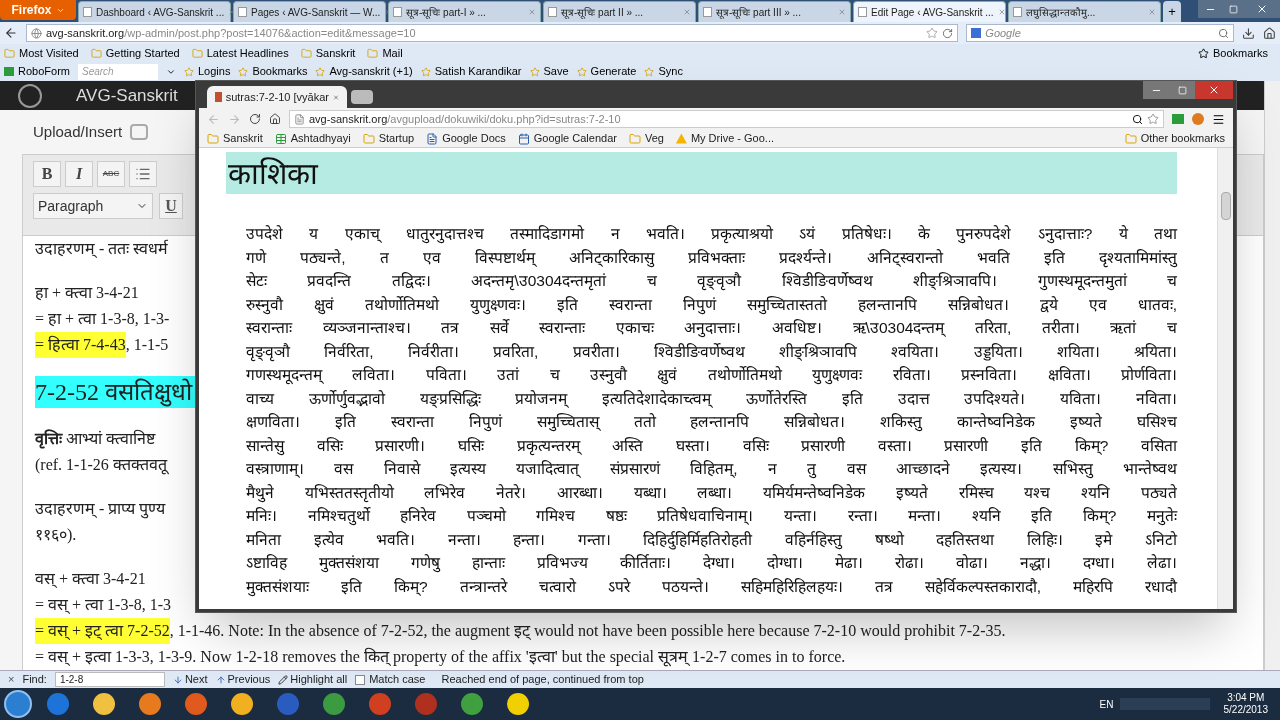 Image resolution: width=1280 pixels, height=720 pixels. What do you see at coordinates (218, 97) in the screenshot?
I see `site-icon` at bounding box center [218, 97].